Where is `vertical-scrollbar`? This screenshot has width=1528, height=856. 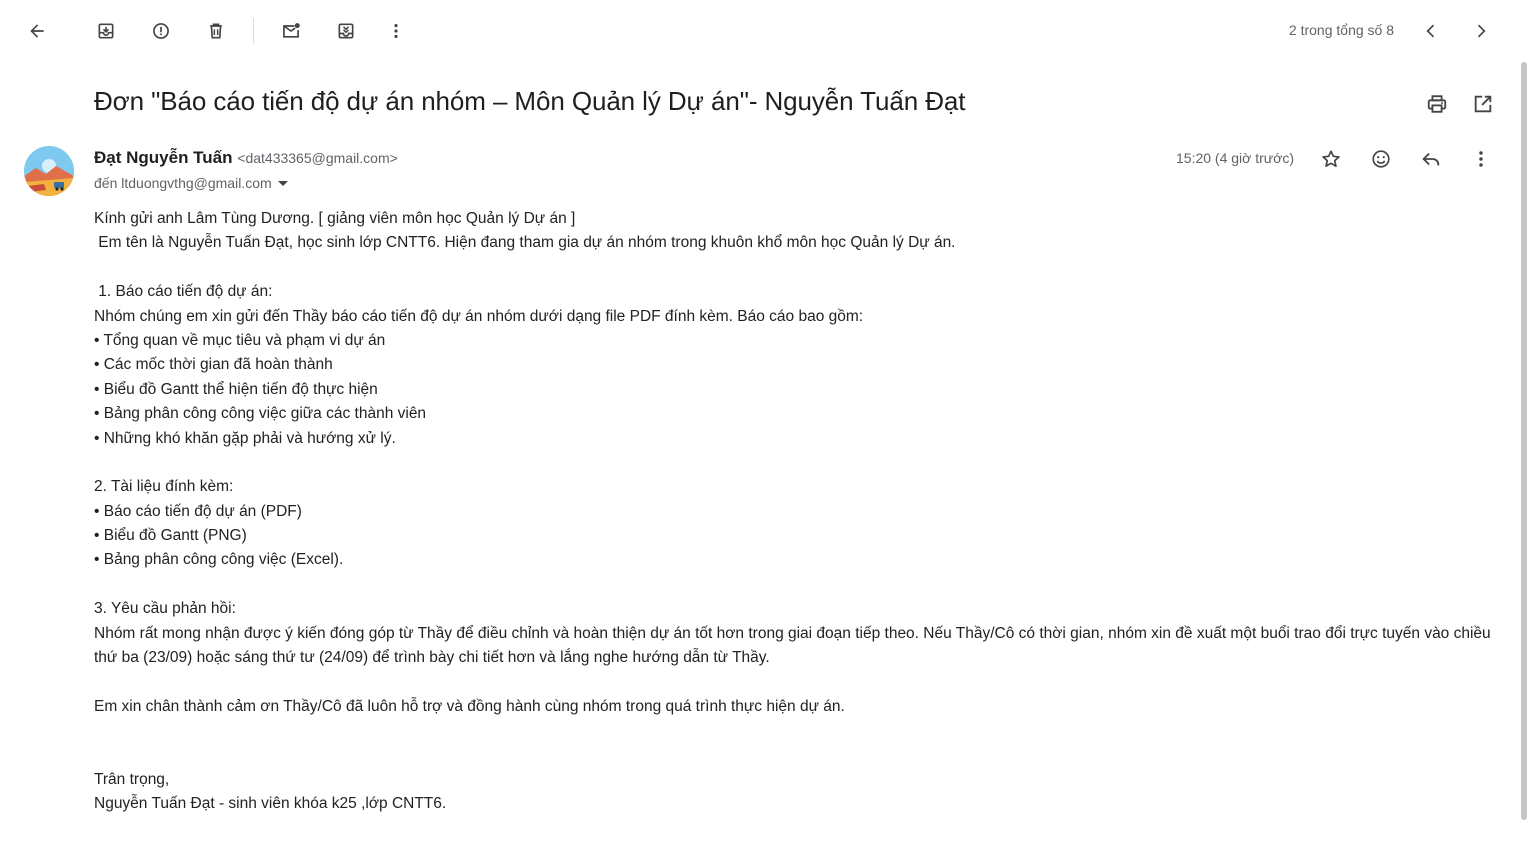 vertical-scrollbar is located at coordinates (1524, 442).